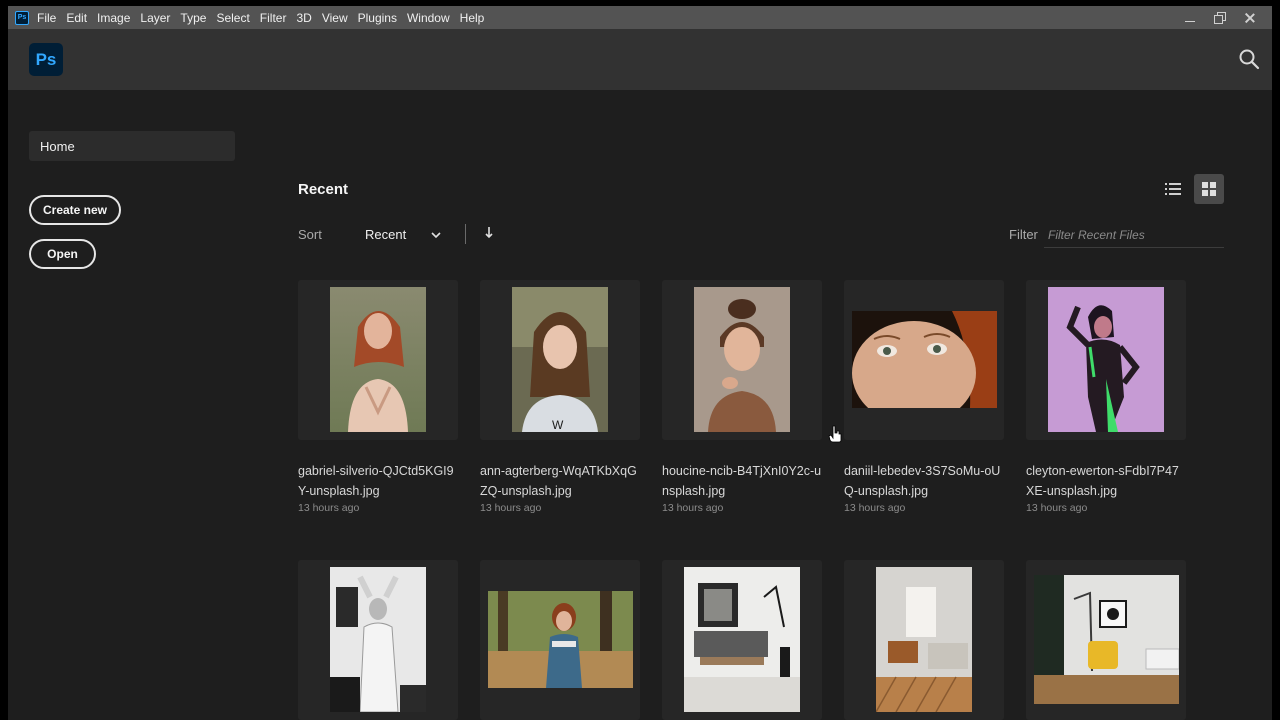 The height and width of the screenshot is (720, 1280). I want to click on forest-portrait-thumbnail-image, so click(560, 639).